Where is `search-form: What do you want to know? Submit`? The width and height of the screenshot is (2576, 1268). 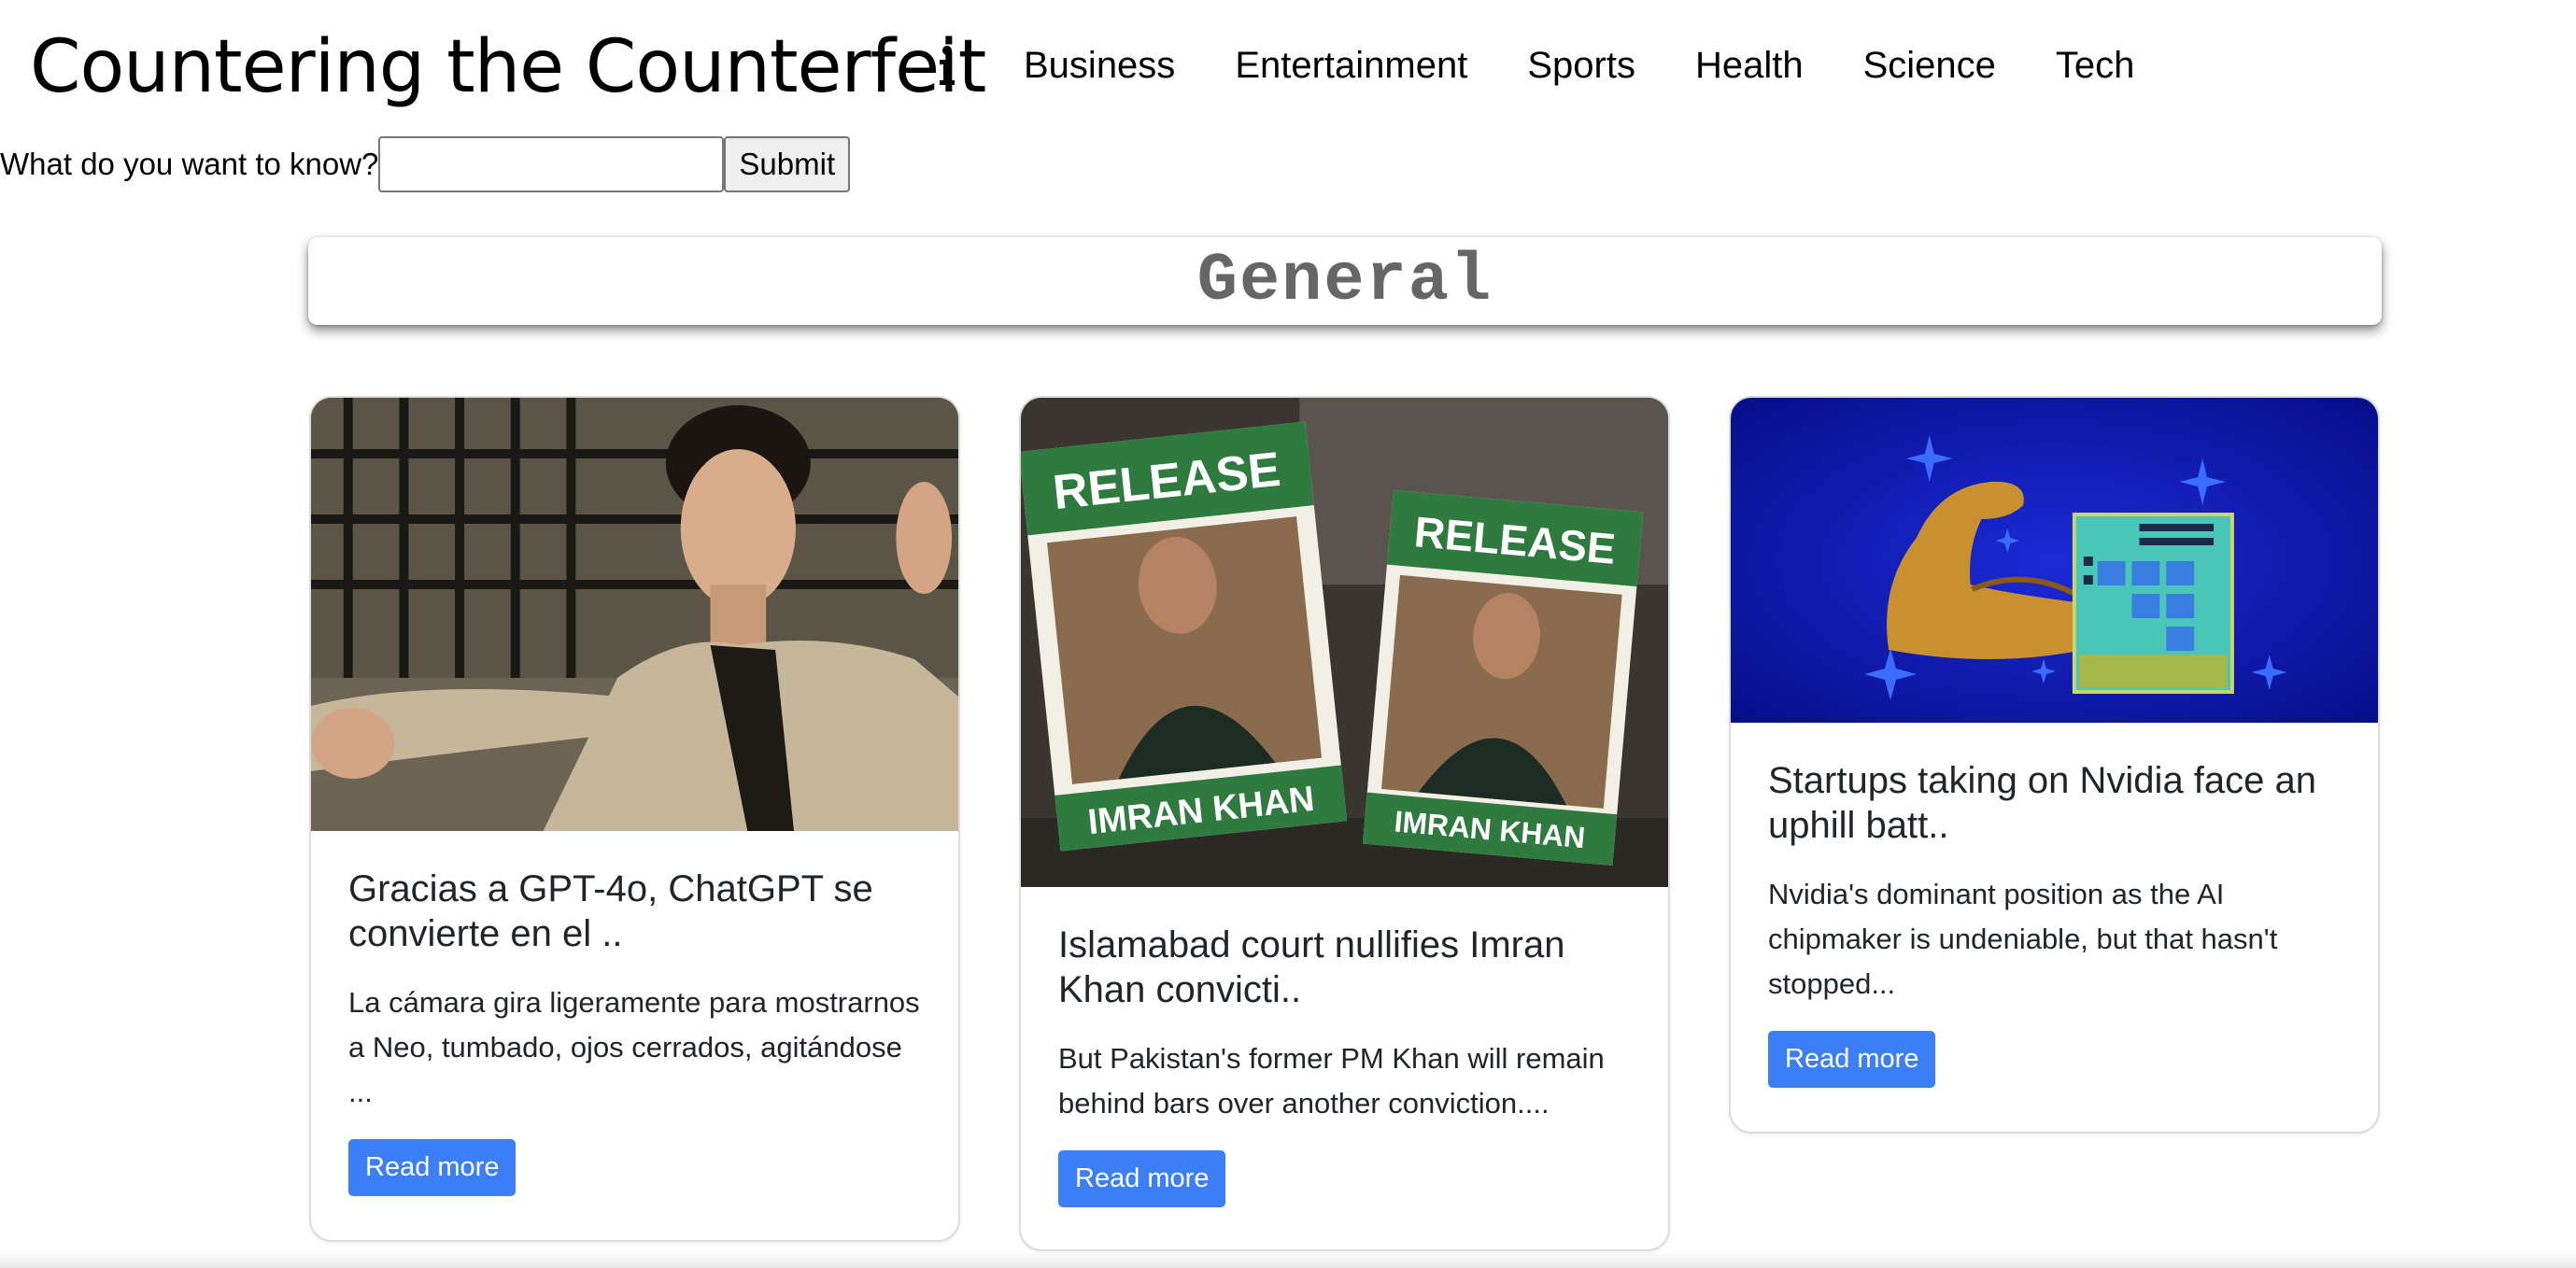
search-form: What do you want to know? Submit is located at coordinates (425, 164).